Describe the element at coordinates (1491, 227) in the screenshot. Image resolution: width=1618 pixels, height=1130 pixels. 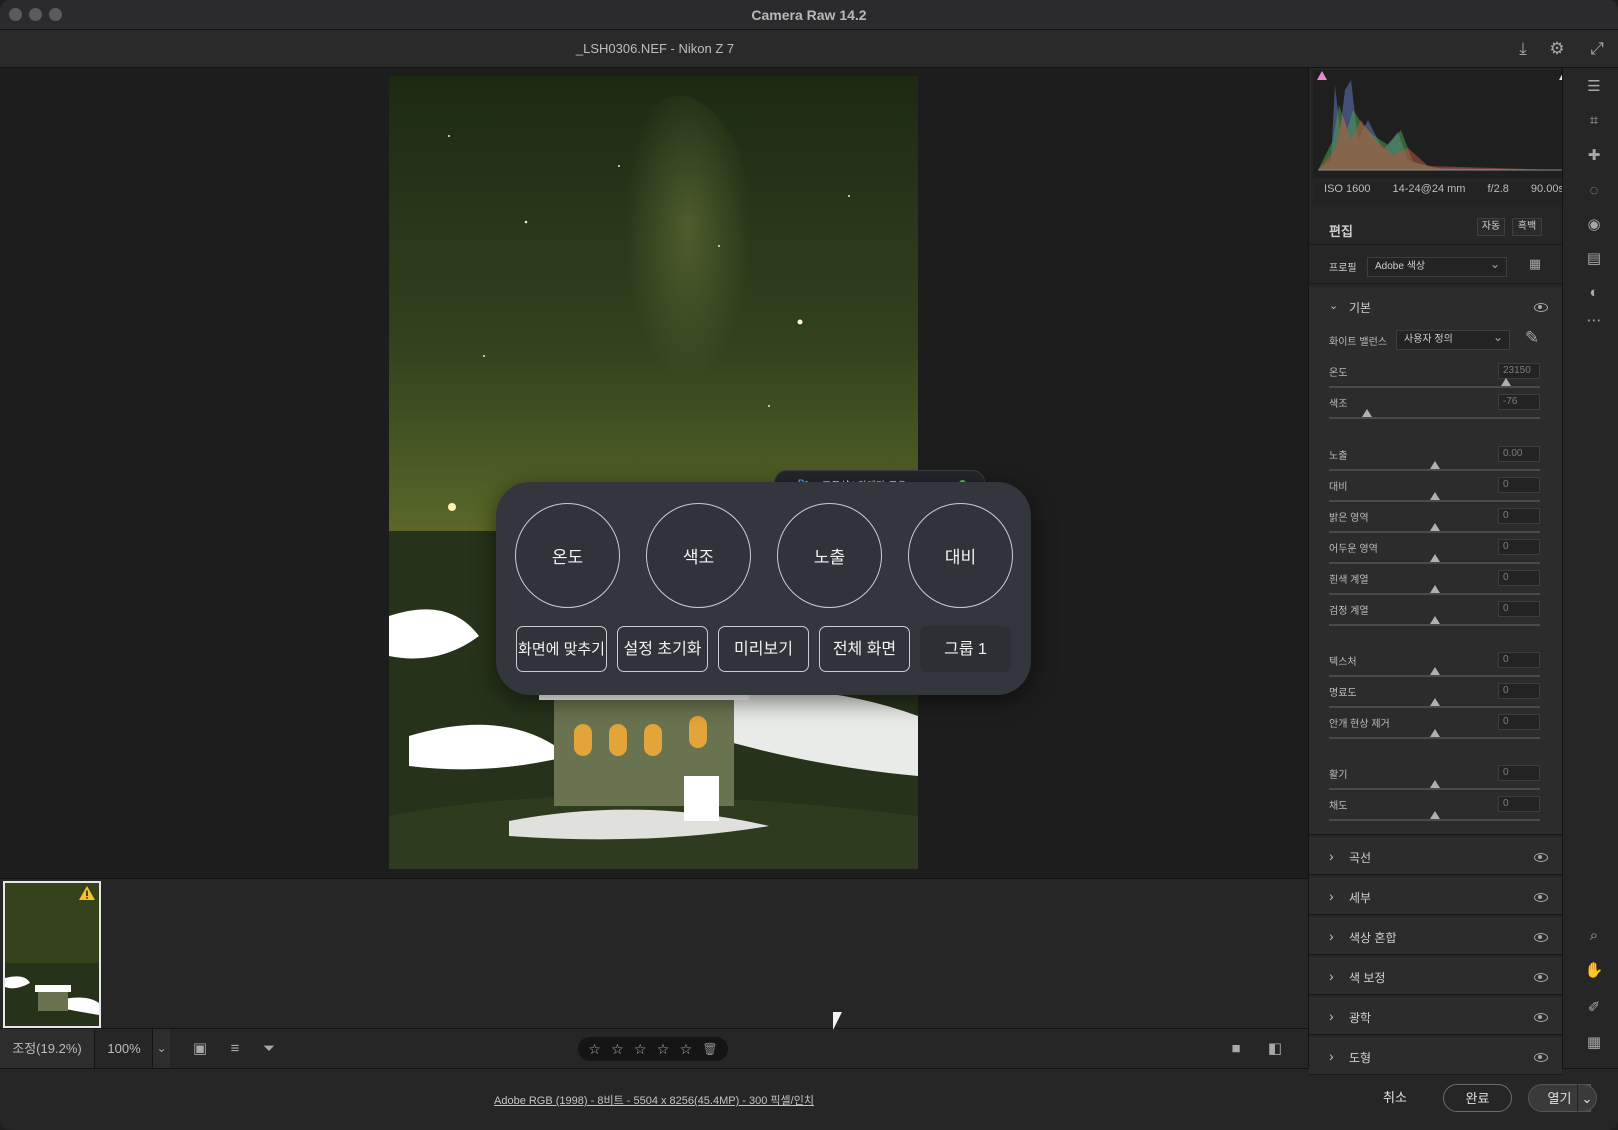
I see `auto-button: 자동` at that location.